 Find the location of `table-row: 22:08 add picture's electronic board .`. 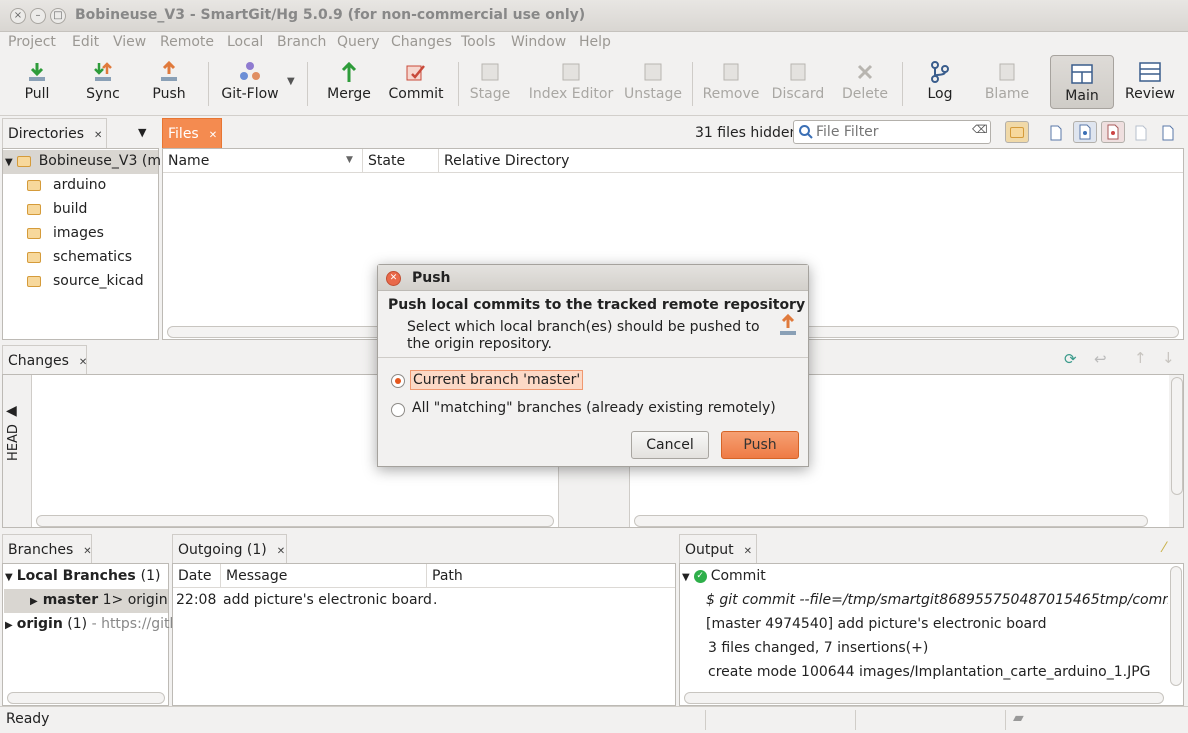

table-row: 22:08 add picture's electronic board . is located at coordinates (424, 601).